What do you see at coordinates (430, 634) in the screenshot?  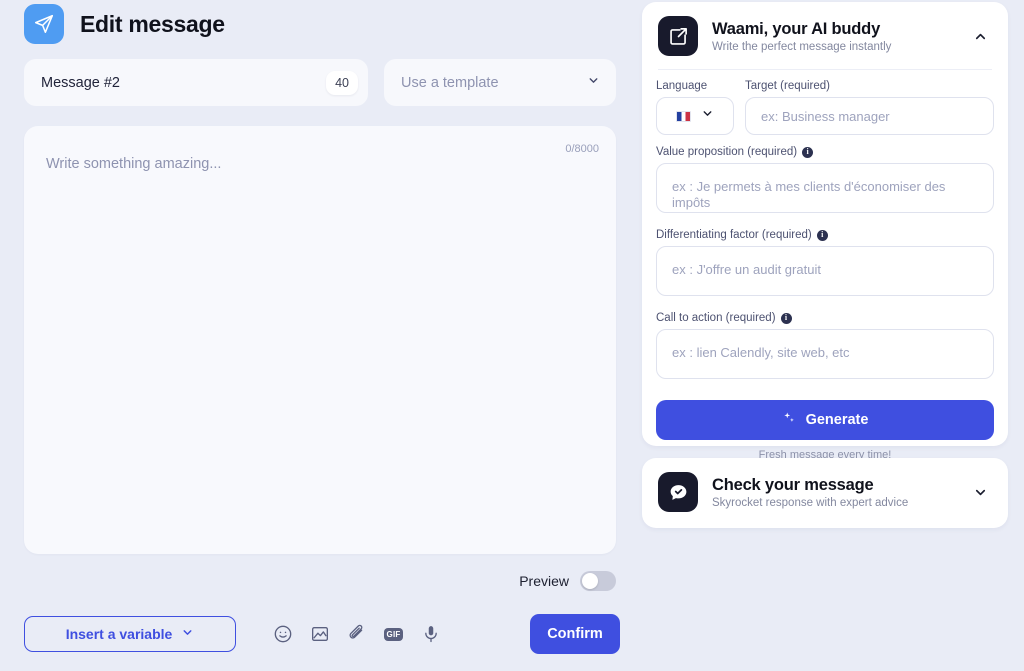 I see `microphone-icon` at bounding box center [430, 634].